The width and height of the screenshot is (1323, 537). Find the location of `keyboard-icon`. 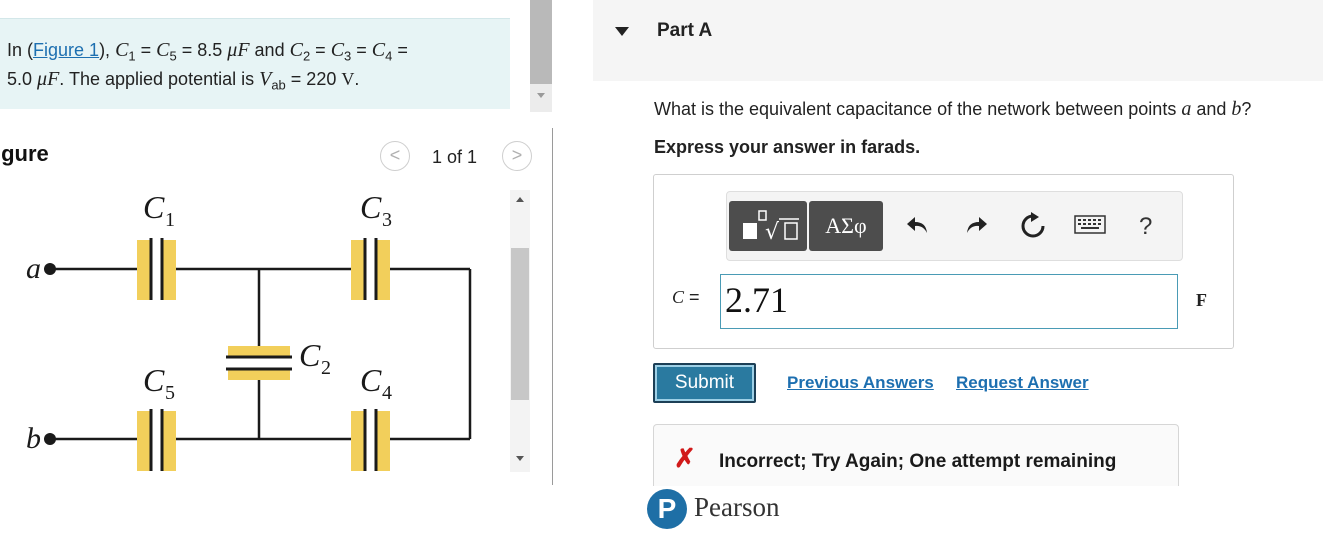

keyboard-icon is located at coordinates (1090, 227).